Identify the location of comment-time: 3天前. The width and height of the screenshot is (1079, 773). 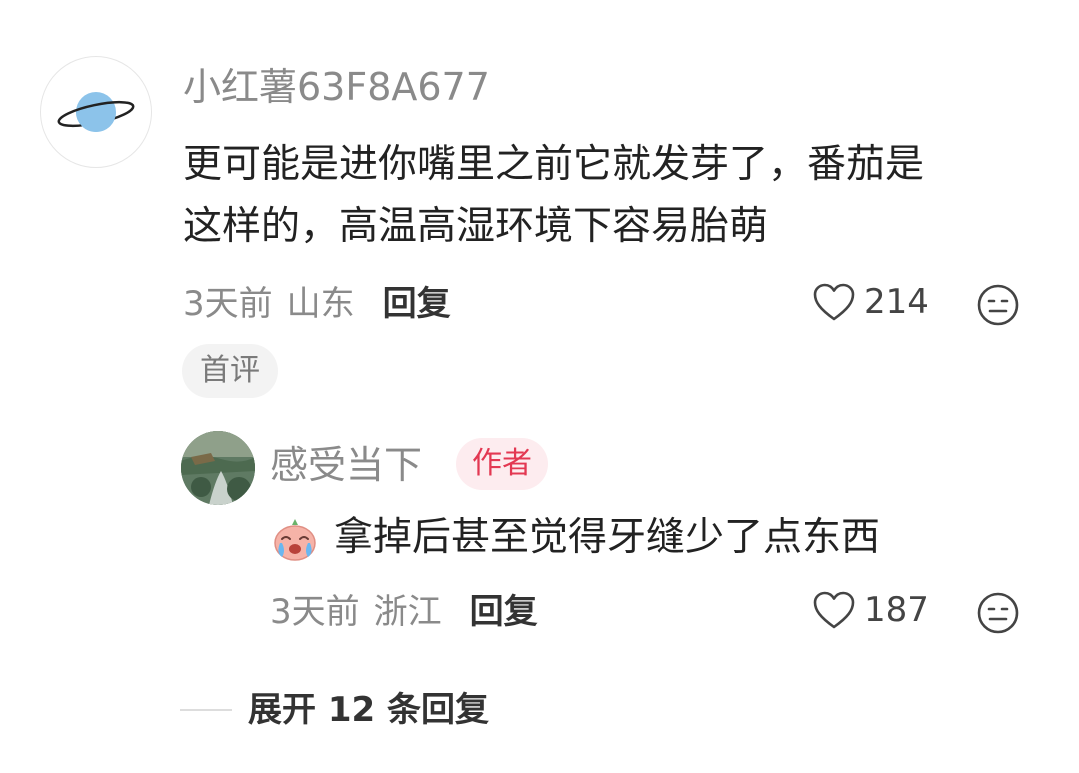
(228, 304).